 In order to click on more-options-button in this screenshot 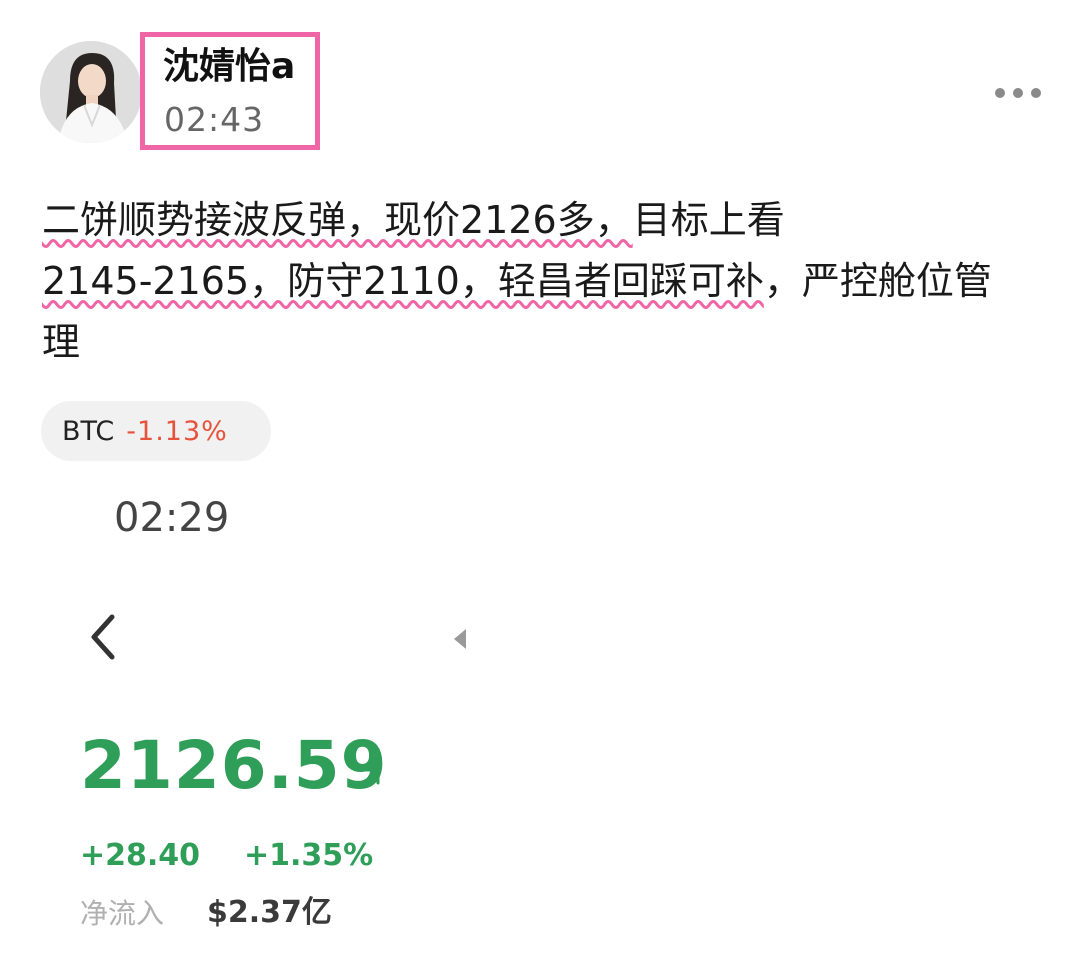, I will do `click(1018, 93)`.